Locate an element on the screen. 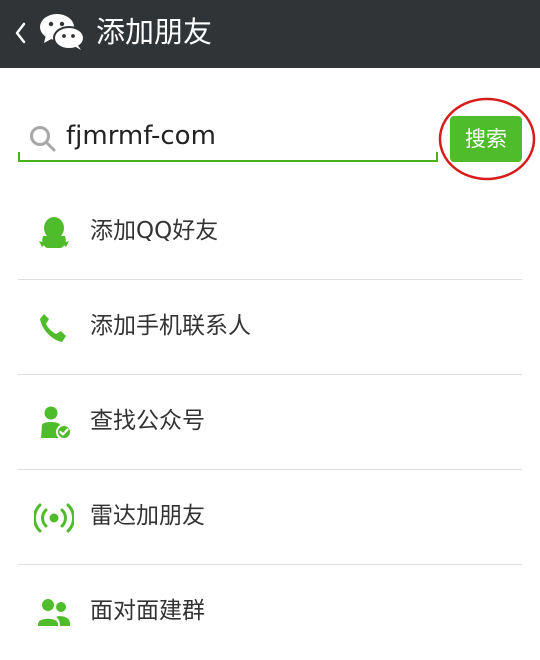  search-input: fjmrmf-com is located at coordinates (141, 136).